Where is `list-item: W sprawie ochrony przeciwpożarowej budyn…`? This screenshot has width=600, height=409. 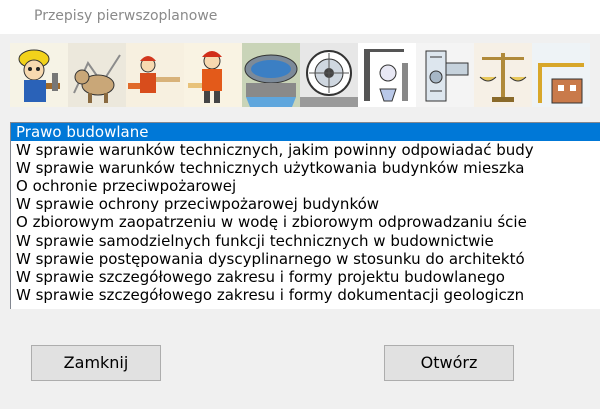
list-item: W sprawie ochrony przeciwpożarowej budyn… is located at coordinates (305, 204).